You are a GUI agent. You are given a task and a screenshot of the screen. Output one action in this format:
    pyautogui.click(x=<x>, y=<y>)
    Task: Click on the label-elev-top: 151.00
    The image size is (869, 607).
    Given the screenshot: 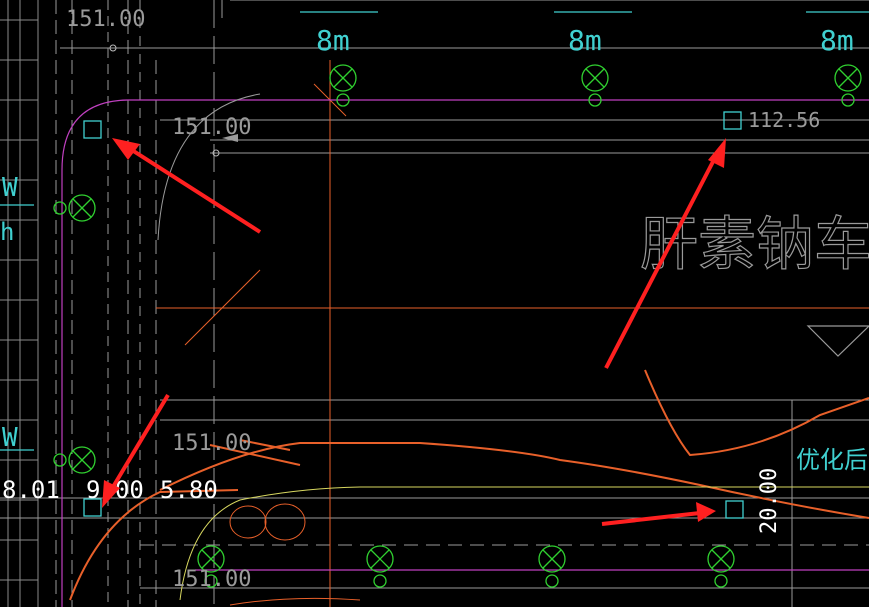 What is the action you would take?
    pyautogui.click(x=105, y=19)
    